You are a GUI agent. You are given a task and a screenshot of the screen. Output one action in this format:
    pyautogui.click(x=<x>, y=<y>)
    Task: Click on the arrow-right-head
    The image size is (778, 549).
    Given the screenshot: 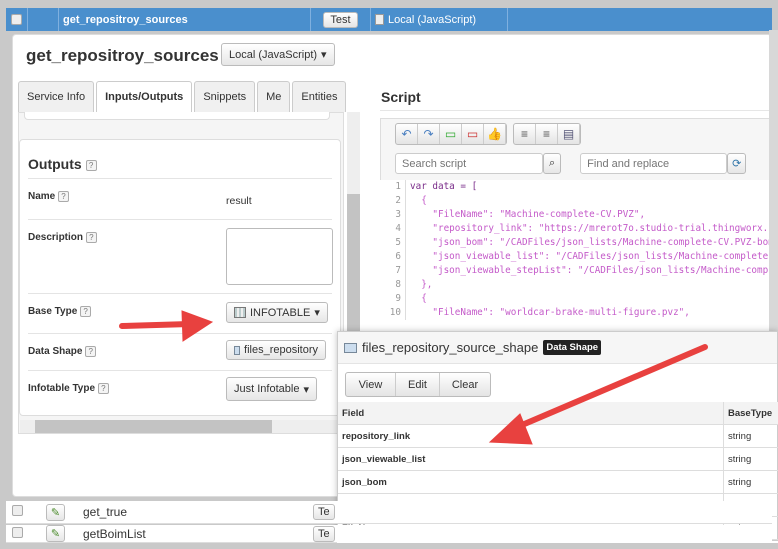 What is the action you would take?
    pyautogui.click(x=197, y=326)
    